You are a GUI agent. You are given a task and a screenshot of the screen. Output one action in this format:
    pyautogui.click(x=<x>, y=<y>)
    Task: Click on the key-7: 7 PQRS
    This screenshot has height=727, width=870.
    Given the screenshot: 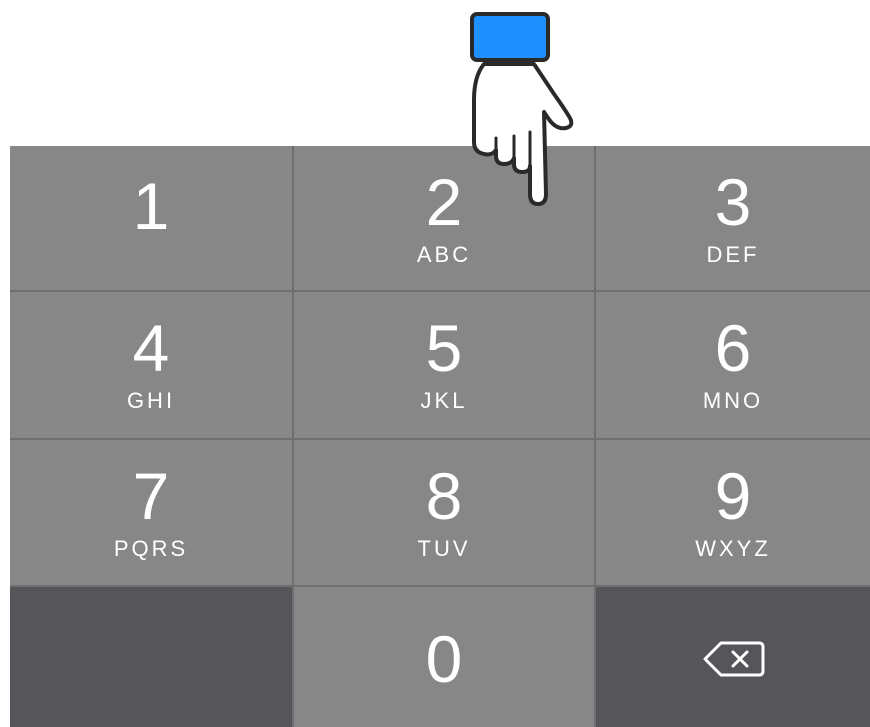 What is the action you would take?
    pyautogui.click(x=152, y=513)
    